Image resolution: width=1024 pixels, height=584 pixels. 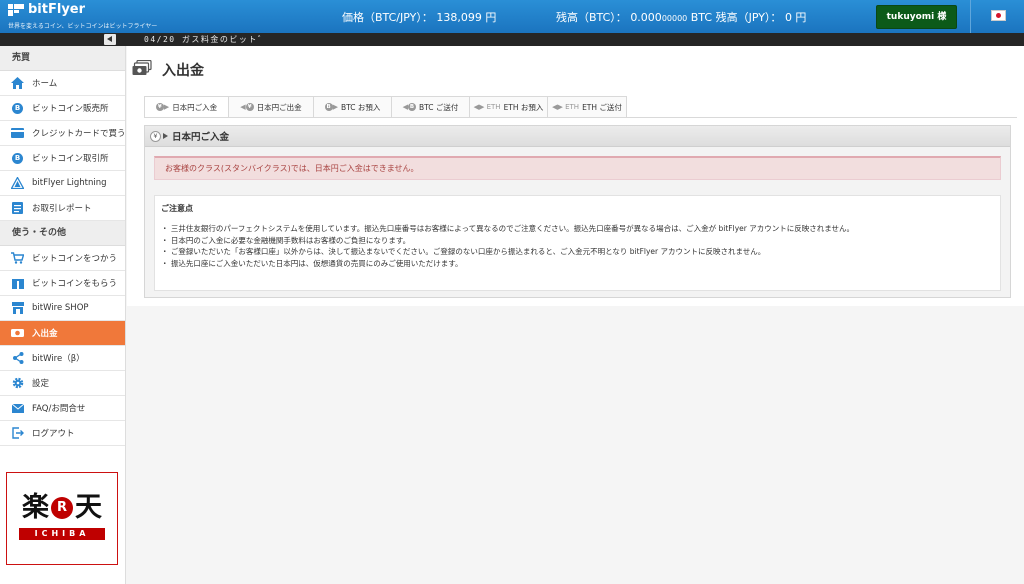 I want to click on sidebar-section-other: 使う・その他, so click(x=62, y=233).